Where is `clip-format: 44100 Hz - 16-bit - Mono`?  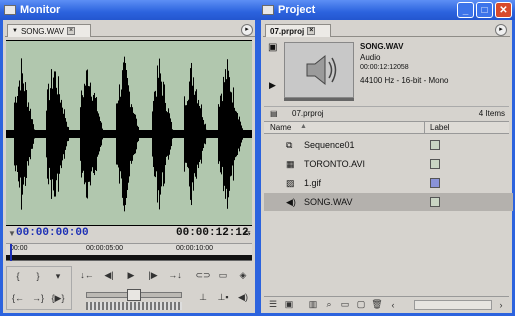 clip-format: 44100 Hz - 16-bit - Mono is located at coordinates (404, 80).